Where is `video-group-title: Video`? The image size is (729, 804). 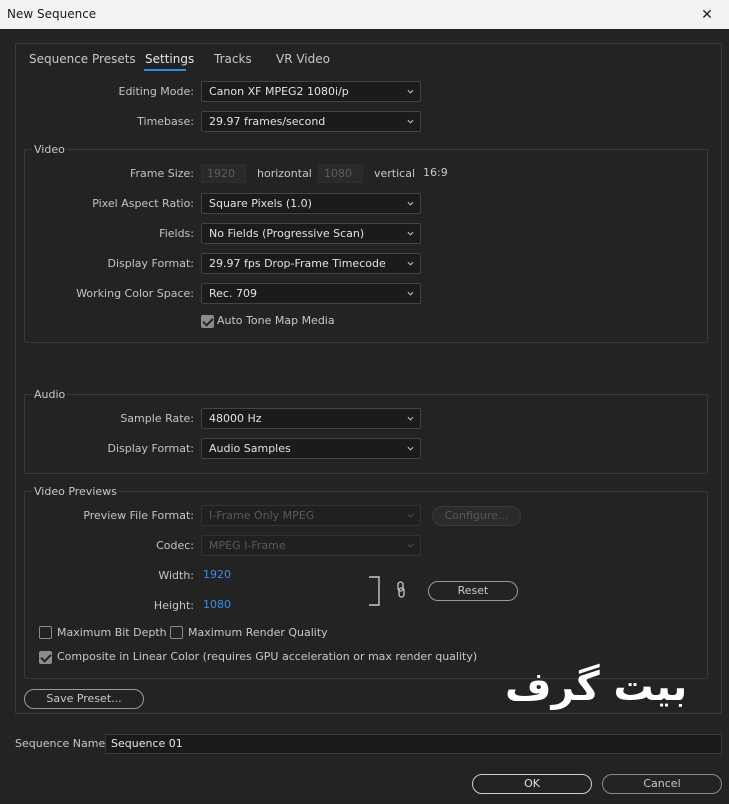 video-group-title: Video is located at coordinates (49, 149).